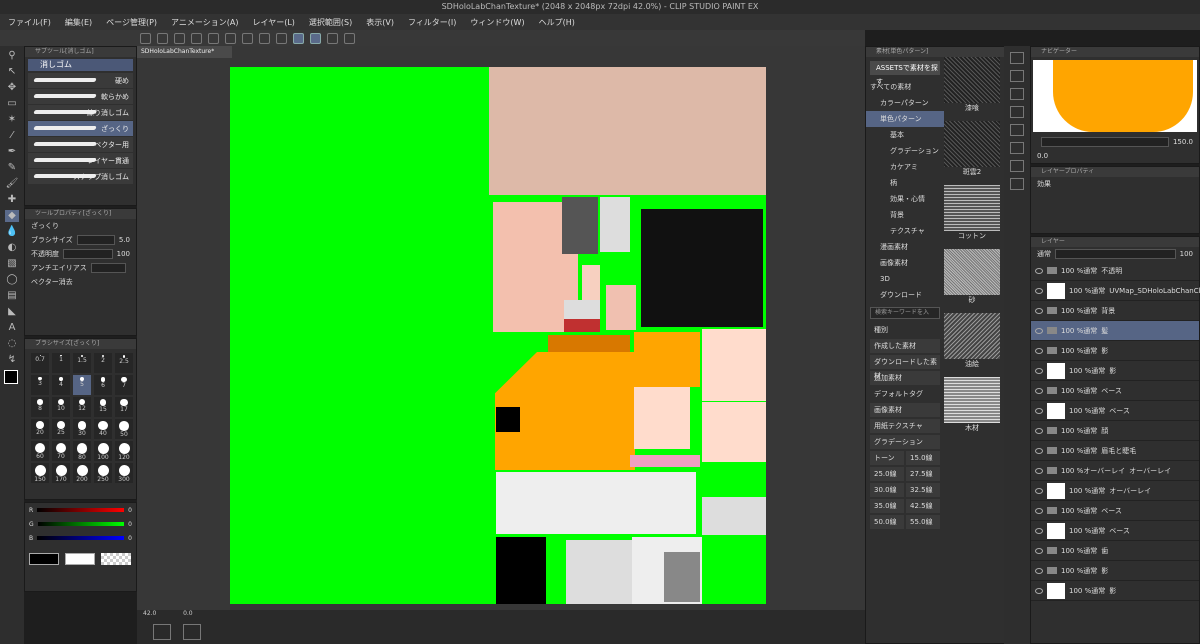  Describe the element at coordinates (12, 248) in the screenshot. I see `fill-tool-icon: ◐` at that location.